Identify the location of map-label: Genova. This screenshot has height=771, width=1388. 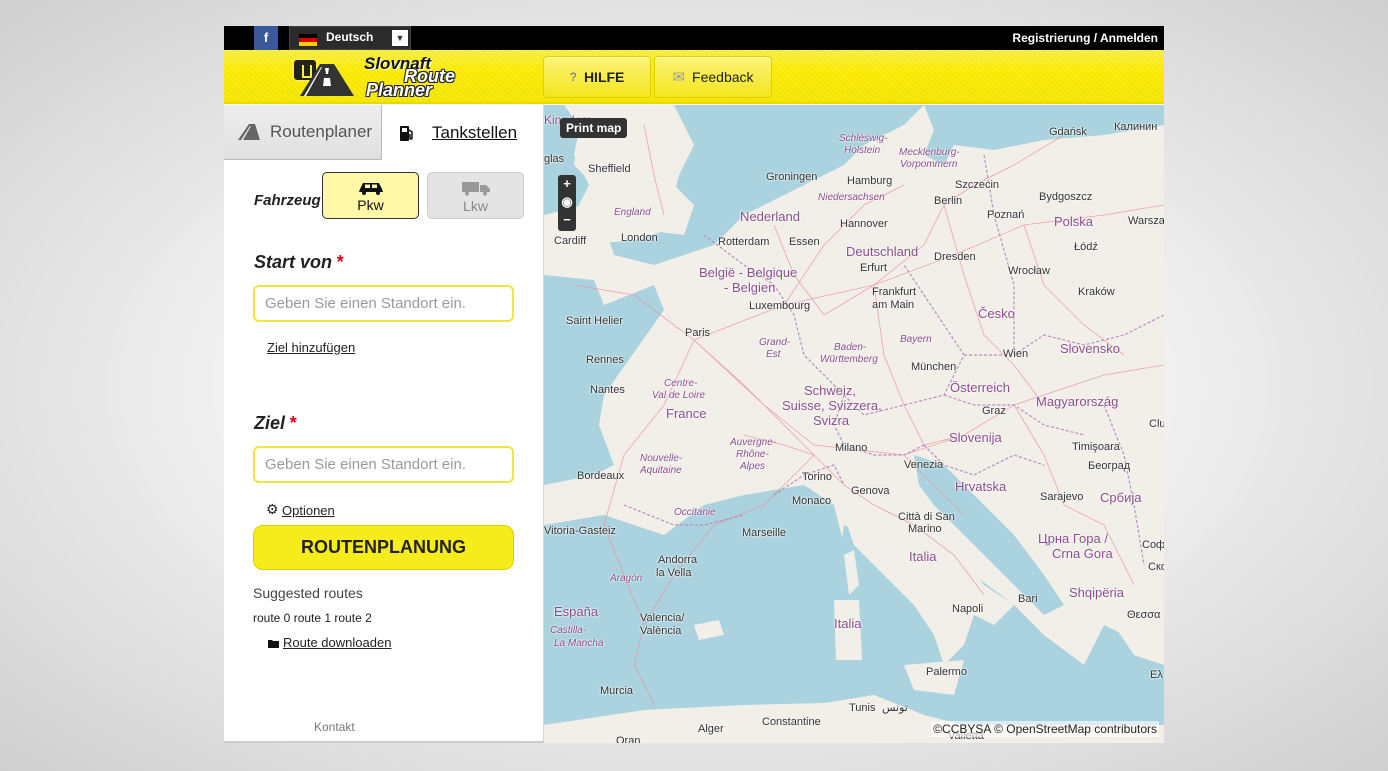
(870, 491).